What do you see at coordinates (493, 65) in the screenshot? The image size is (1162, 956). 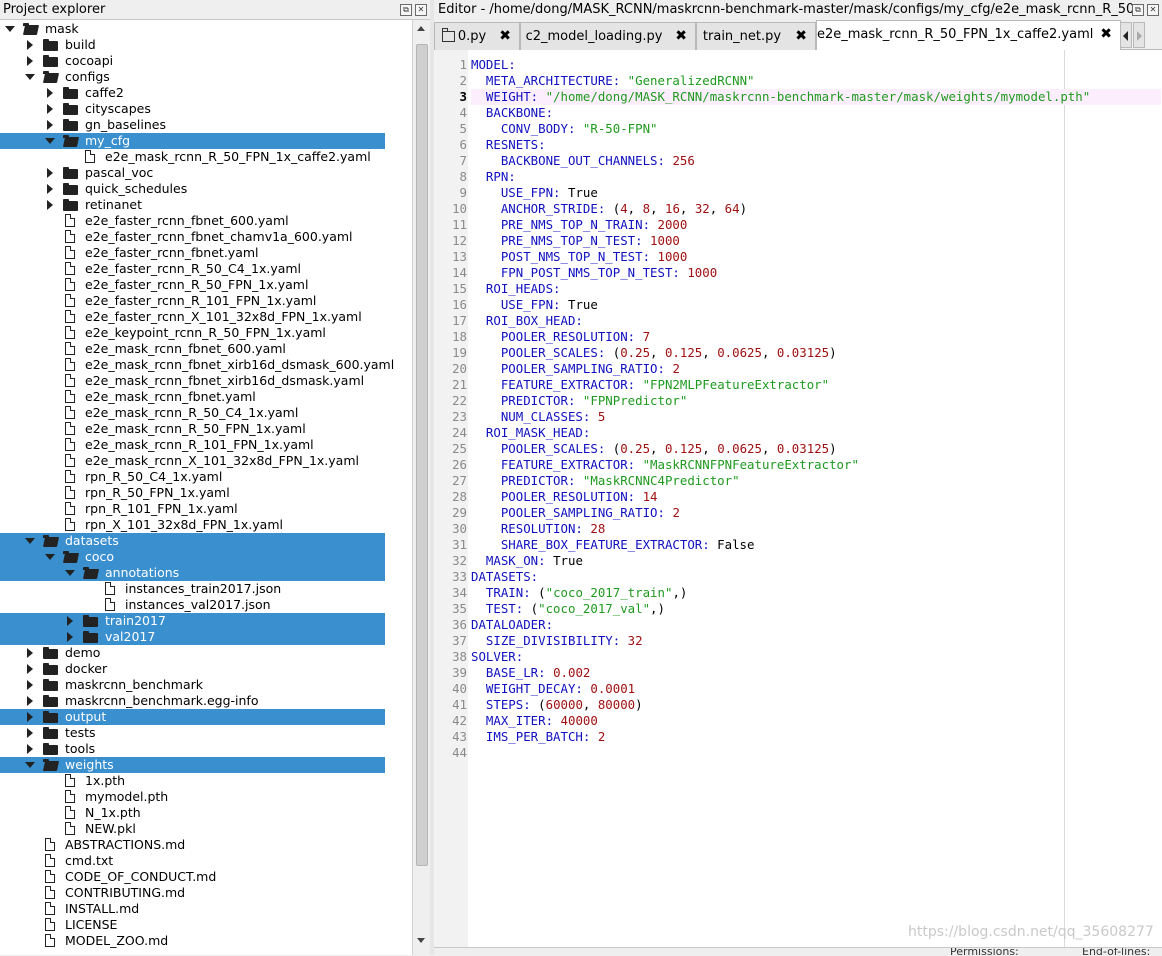 I see `code-line: MODEL:` at bounding box center [493, 65].